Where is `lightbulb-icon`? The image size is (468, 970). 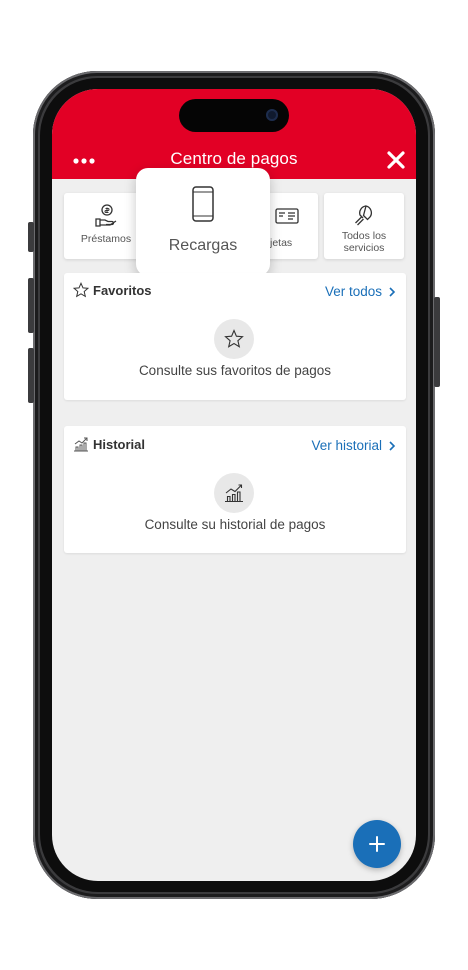 lightbulb-icon is located at coordinates (364, 215).